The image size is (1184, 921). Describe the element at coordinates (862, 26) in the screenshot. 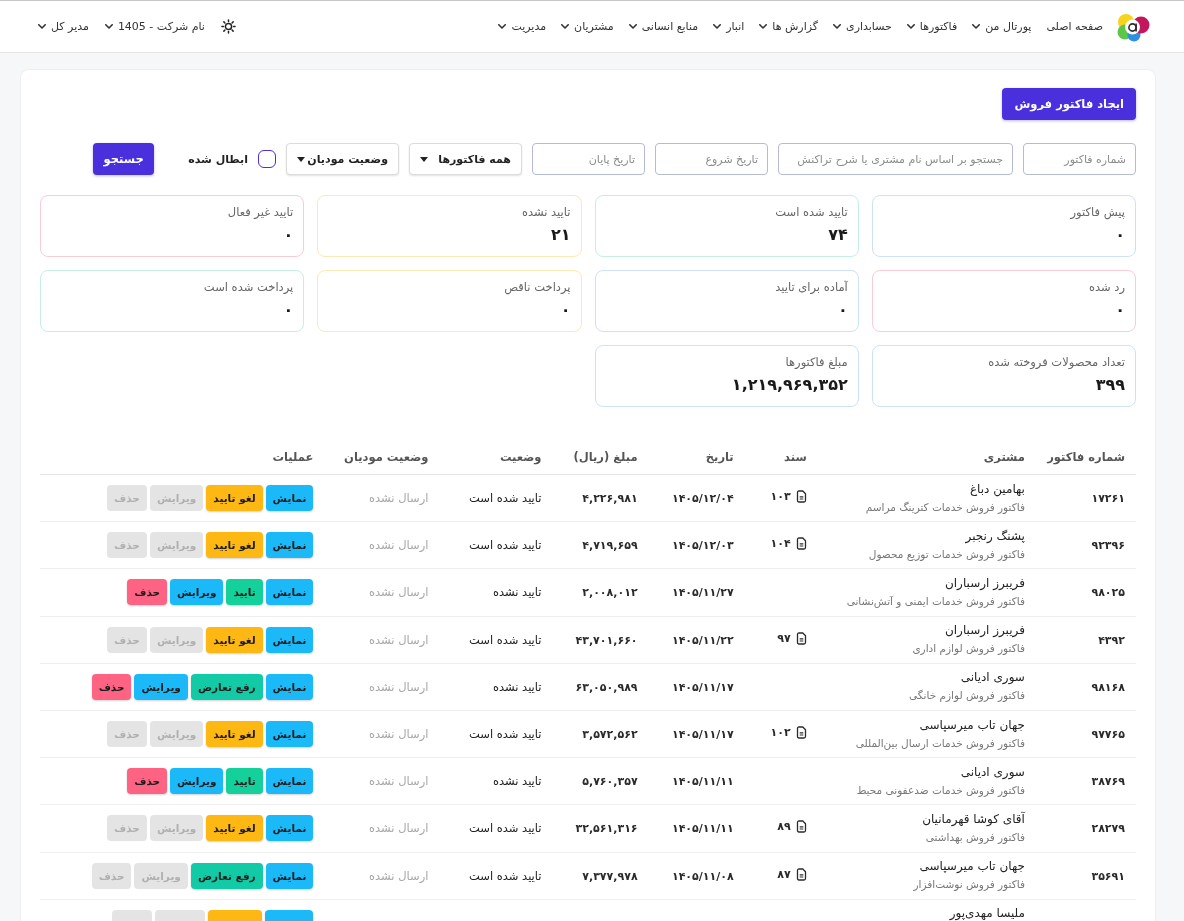

I see `nav-menu-item: حسابداری` at that location.